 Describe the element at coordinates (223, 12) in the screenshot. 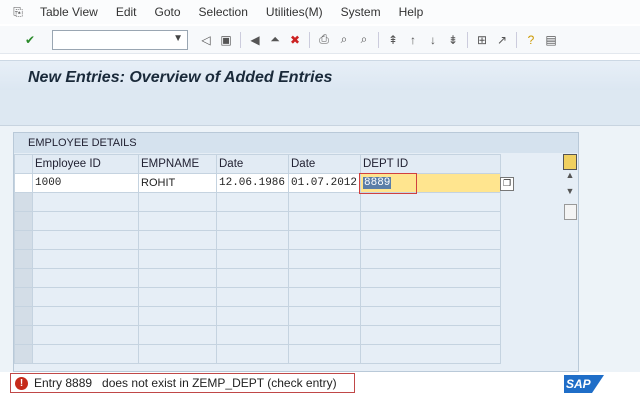

I see `menu-selection: Selection` at that location.